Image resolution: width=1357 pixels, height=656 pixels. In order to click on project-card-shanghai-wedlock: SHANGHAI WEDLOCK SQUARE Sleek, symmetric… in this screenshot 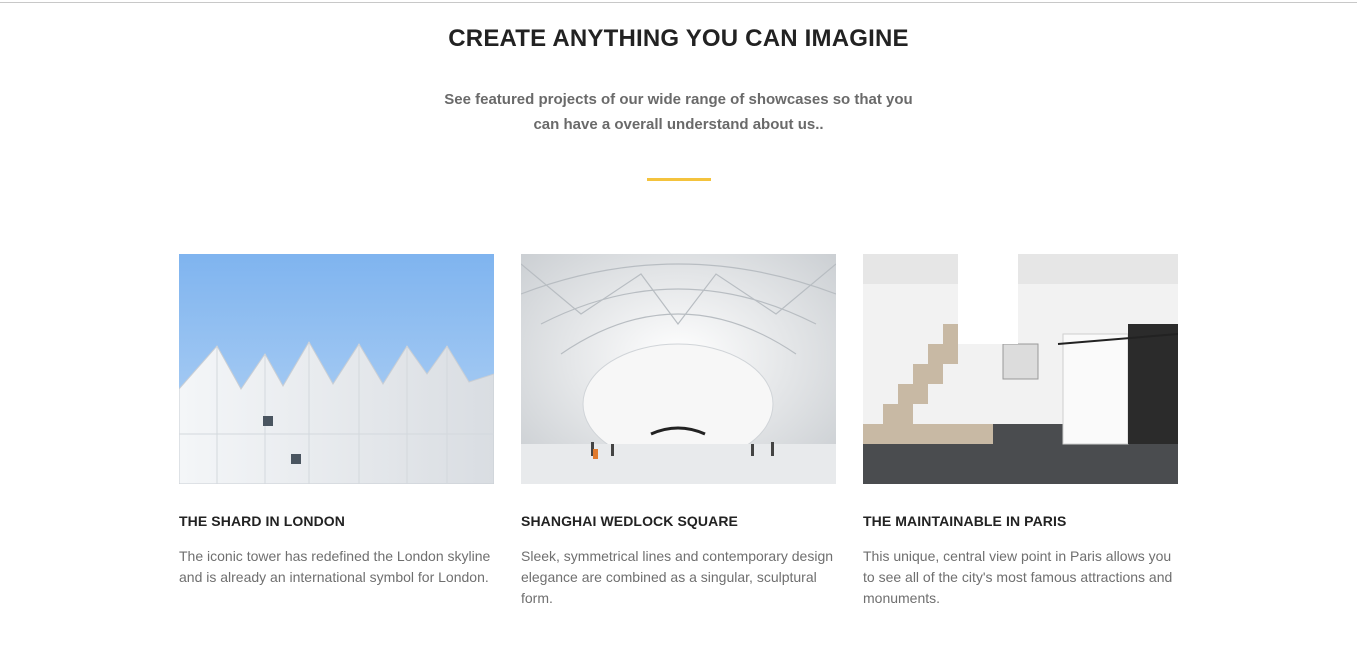, I will do `click(678, 431)`.